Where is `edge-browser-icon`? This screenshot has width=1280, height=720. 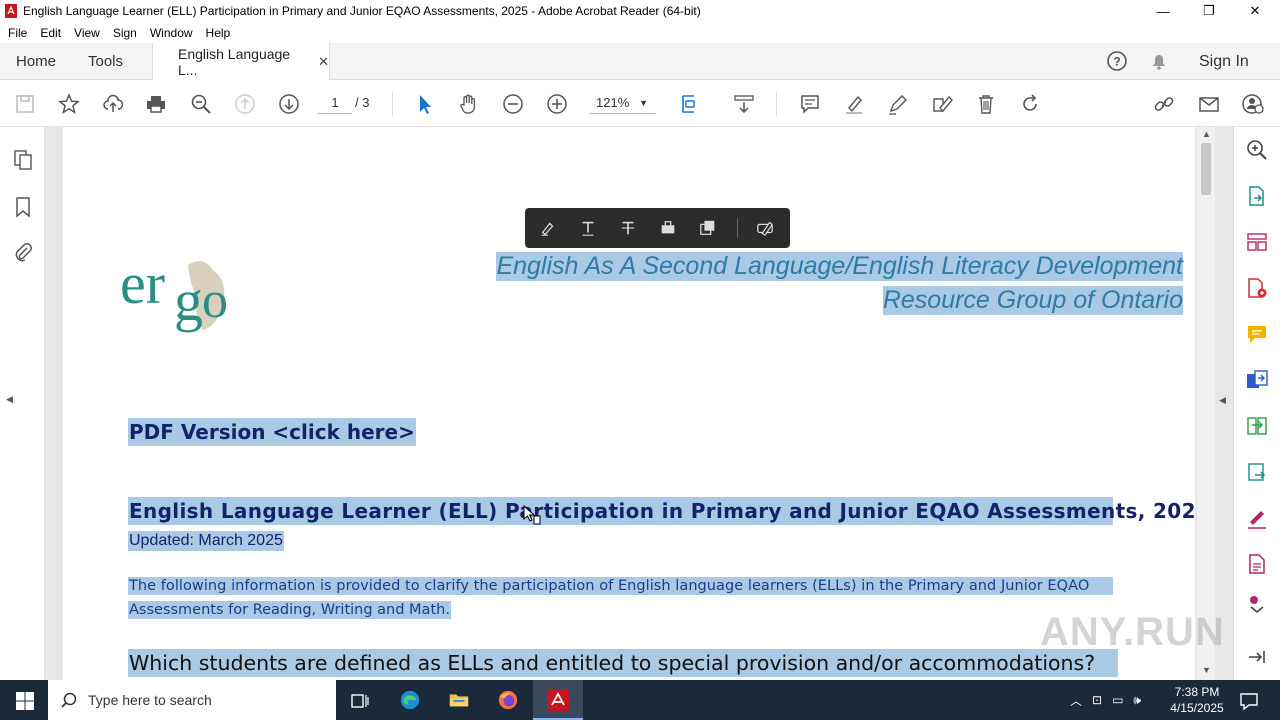 edge-browser-icon is located at coordinates (410, 700).